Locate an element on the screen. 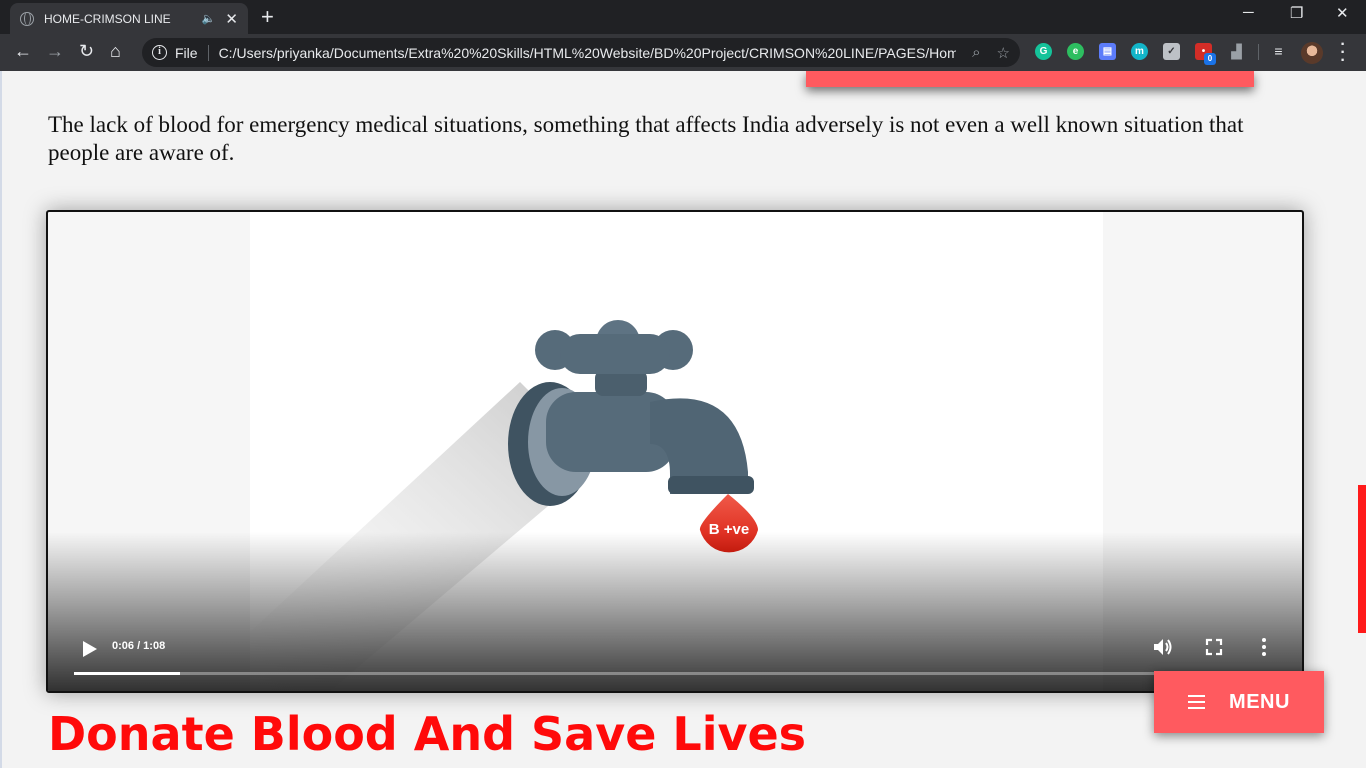 The width and height of the screenshot is (1366, 768). video-time: 0:06 / 1:08 is located at coordinates (139, 646).